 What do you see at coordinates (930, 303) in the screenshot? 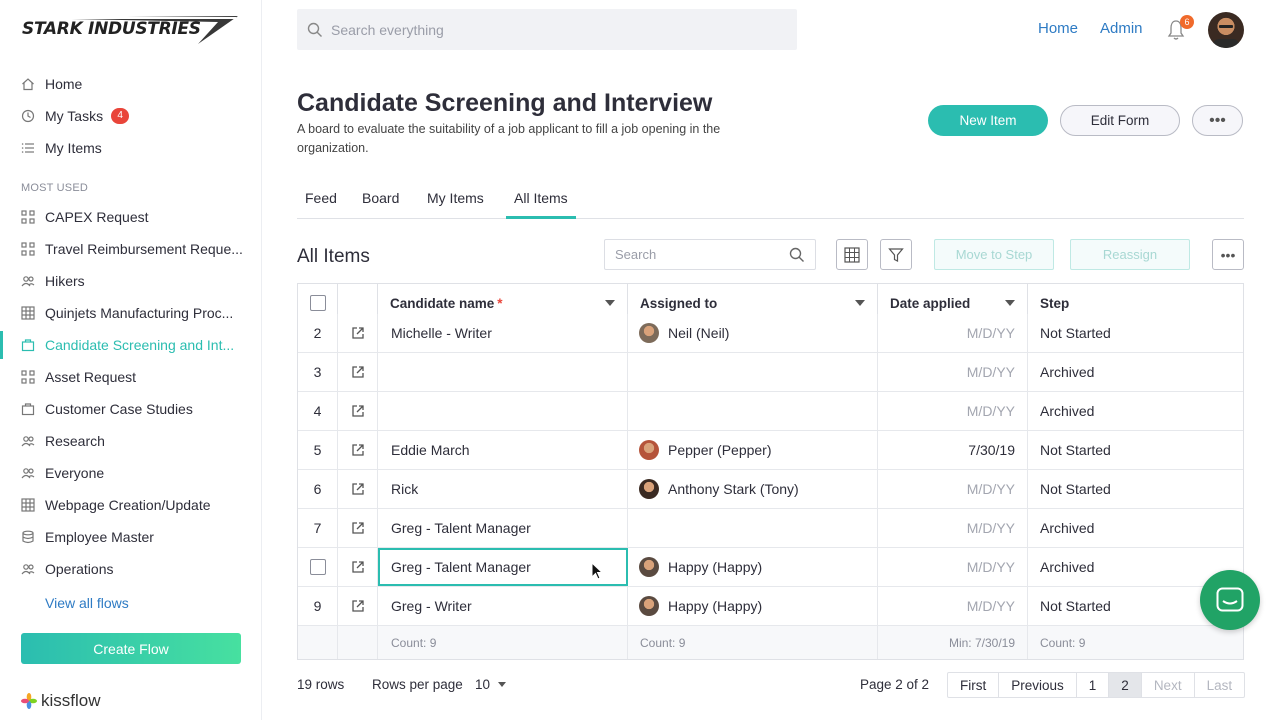
I see `column-label: Date applied` at bounding box center [930, 303].